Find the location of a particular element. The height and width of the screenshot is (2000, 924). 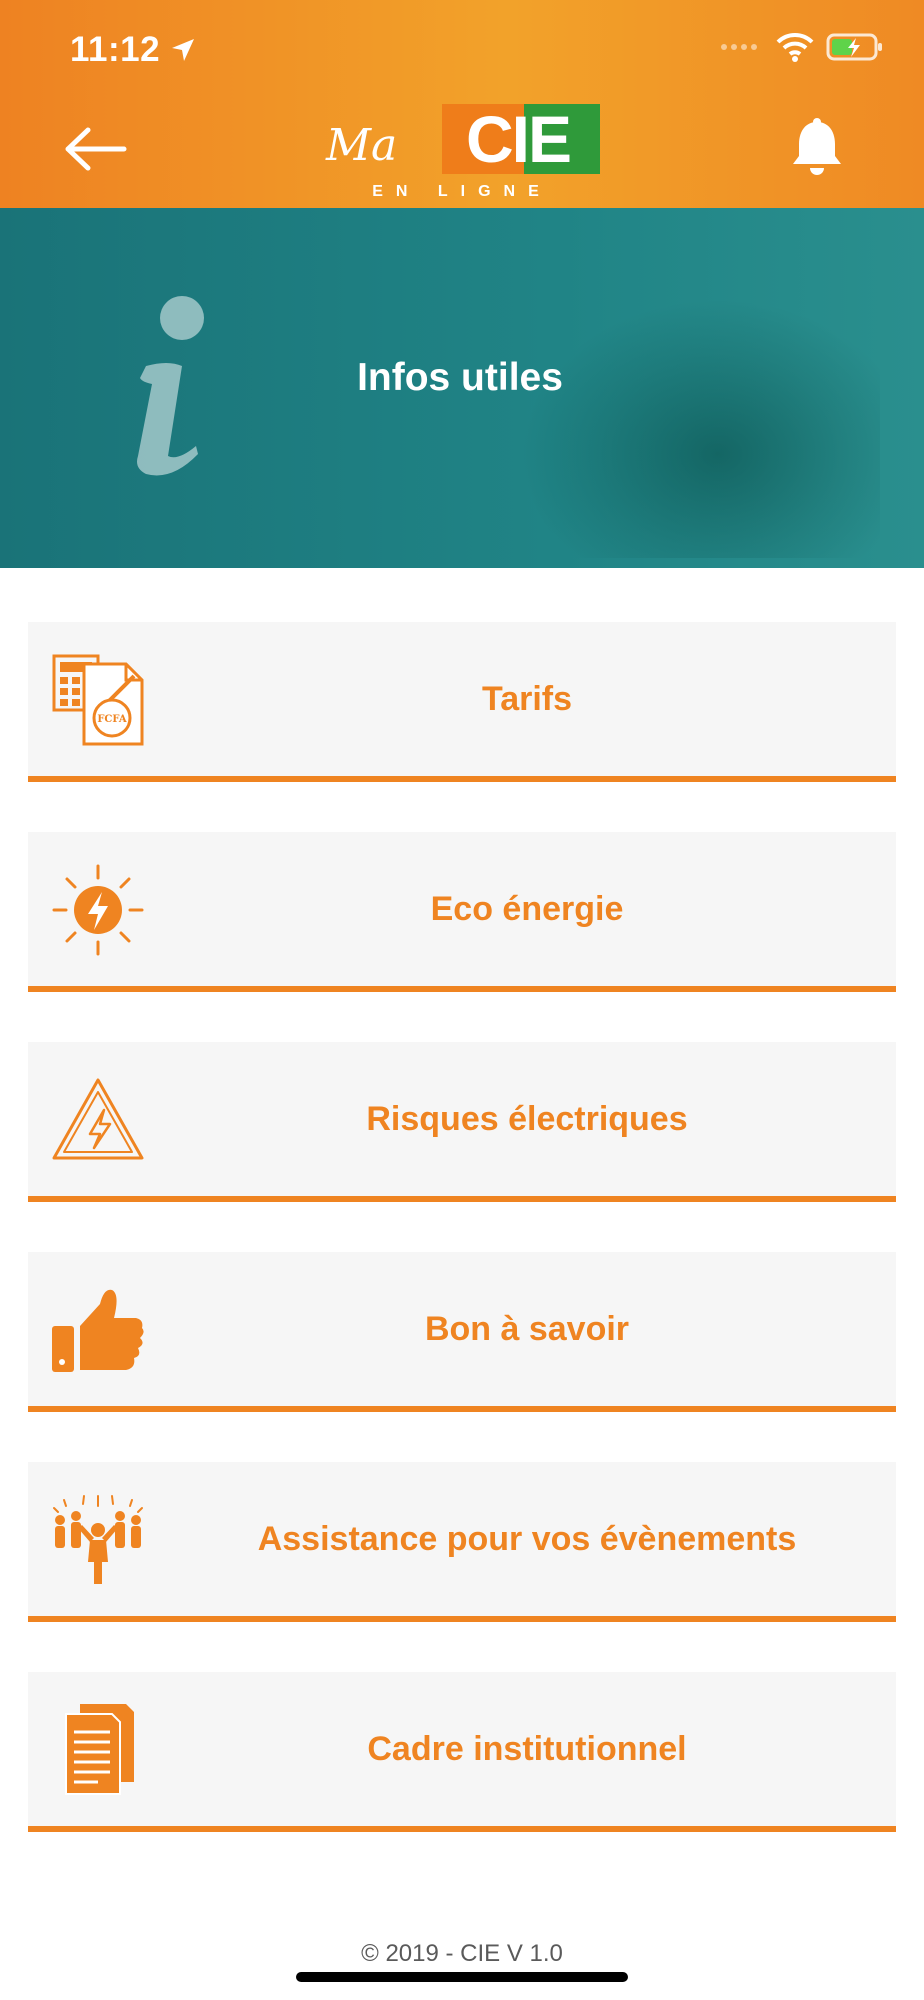

status-time: 11:12 is located at coordinates (133, 50).